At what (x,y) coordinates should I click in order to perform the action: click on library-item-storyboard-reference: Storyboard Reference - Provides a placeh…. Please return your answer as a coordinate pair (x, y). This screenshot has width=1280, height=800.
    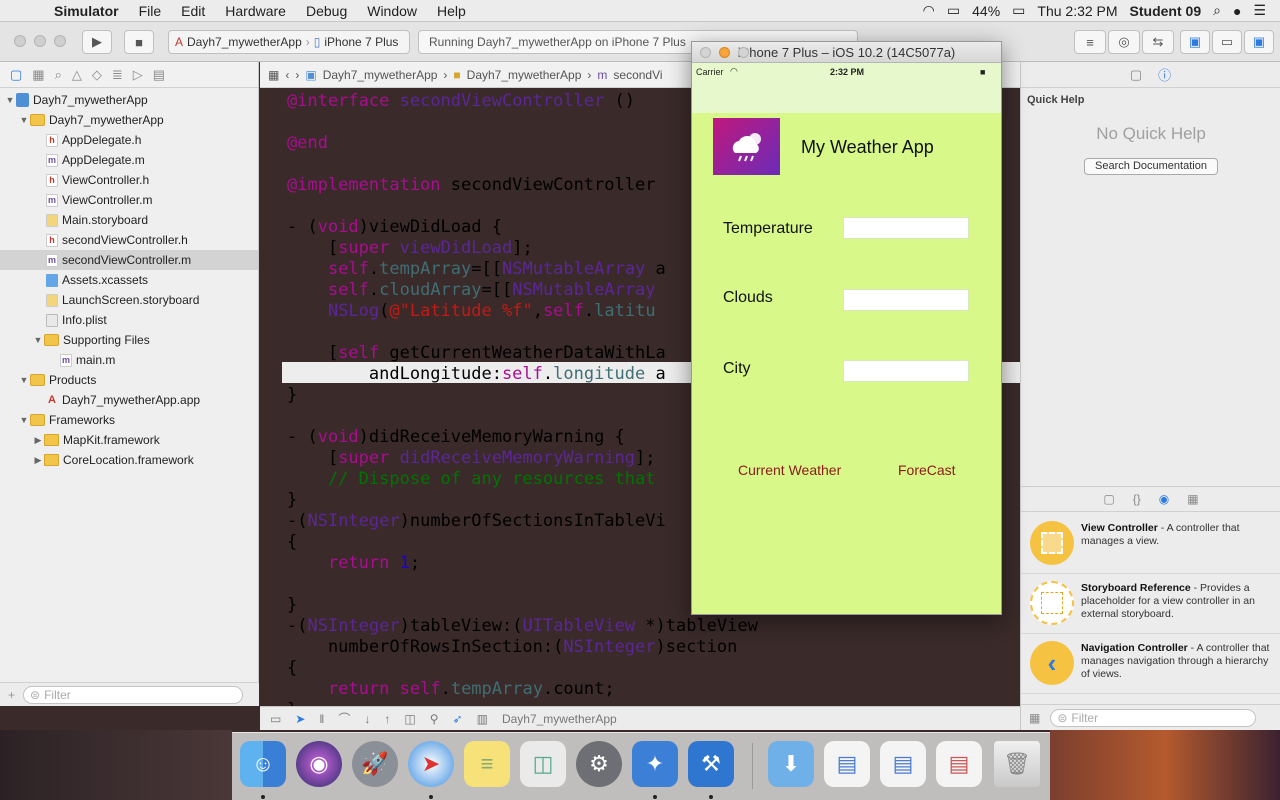
    Looking at the image, I should click on (1150, 604).